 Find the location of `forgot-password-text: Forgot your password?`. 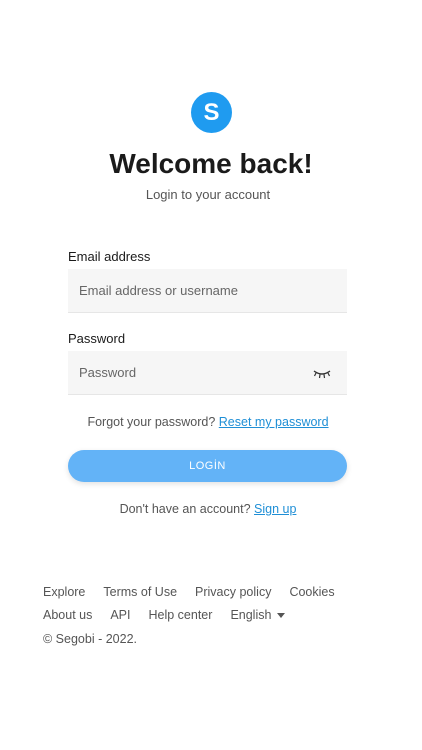

forgot-password-text: Forgot your password? is located at coordinates (151, 422).